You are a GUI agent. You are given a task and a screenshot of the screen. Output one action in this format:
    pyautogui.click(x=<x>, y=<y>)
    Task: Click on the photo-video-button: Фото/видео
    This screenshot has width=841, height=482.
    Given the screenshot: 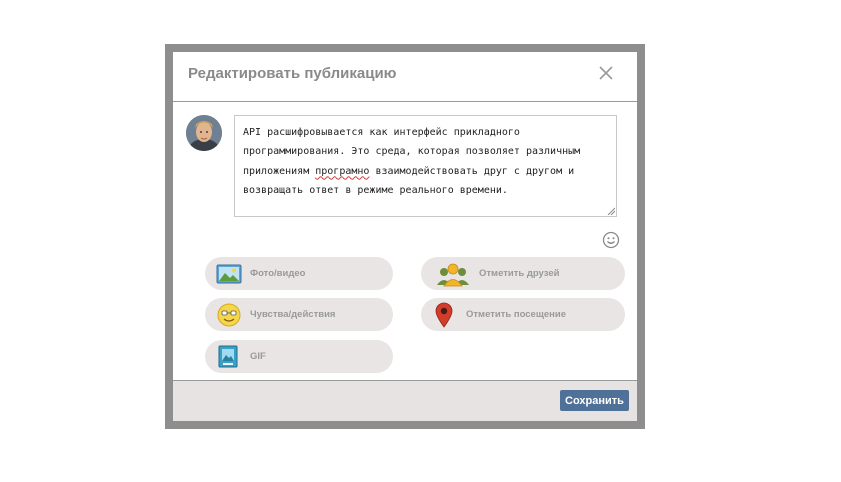 What is the action you would take?
    pyautogui.click(x=299, y=273)
    